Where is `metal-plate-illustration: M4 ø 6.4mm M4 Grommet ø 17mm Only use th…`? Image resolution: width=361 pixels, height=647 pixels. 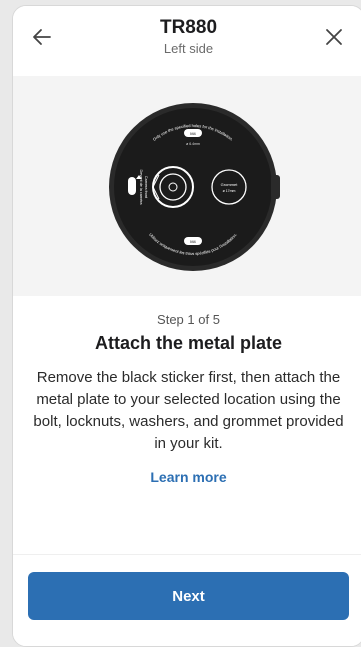 metal-plate-illustration: M4 ø 6.4mm M4 Grommet ø 17mm Only use th… is located at coordinates (194, 187).